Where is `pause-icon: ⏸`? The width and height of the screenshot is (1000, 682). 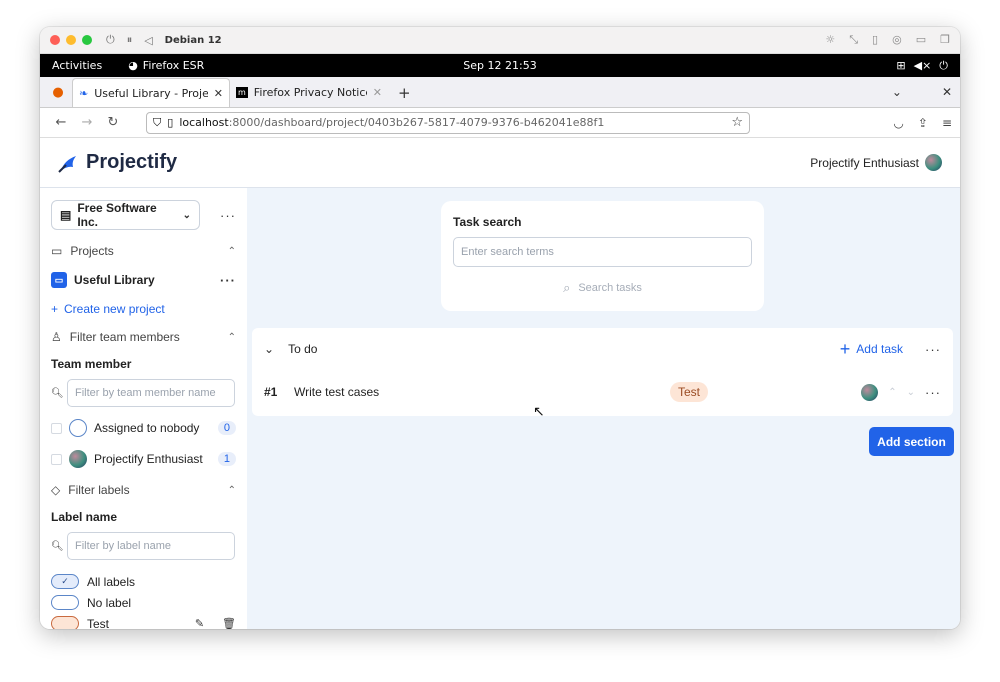
pause-icon: ⏸ is located at coordinates (130, 40).